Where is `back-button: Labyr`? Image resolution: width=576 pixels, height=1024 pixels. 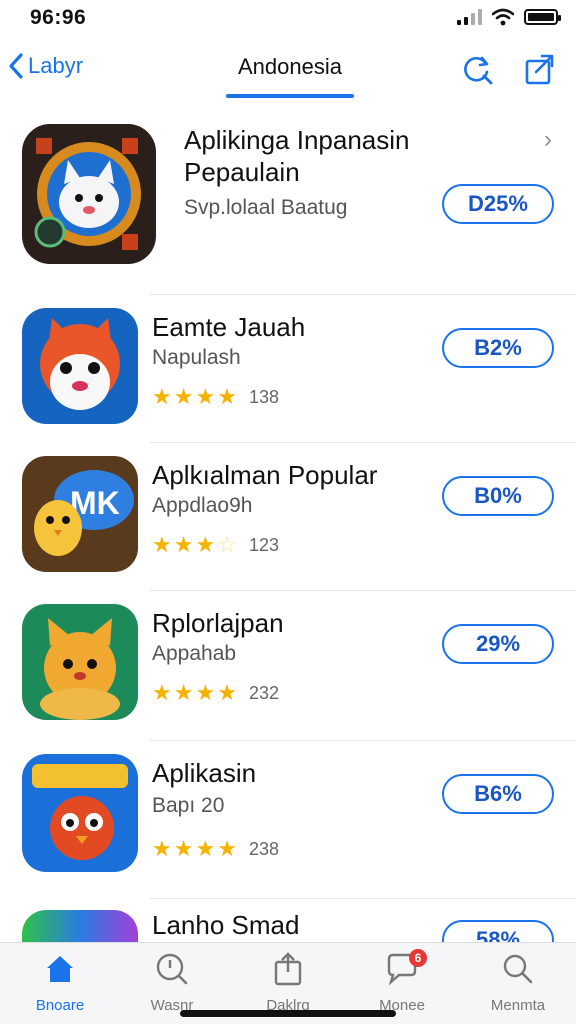
back-button: Labyr is located at coordinates (45, 66).